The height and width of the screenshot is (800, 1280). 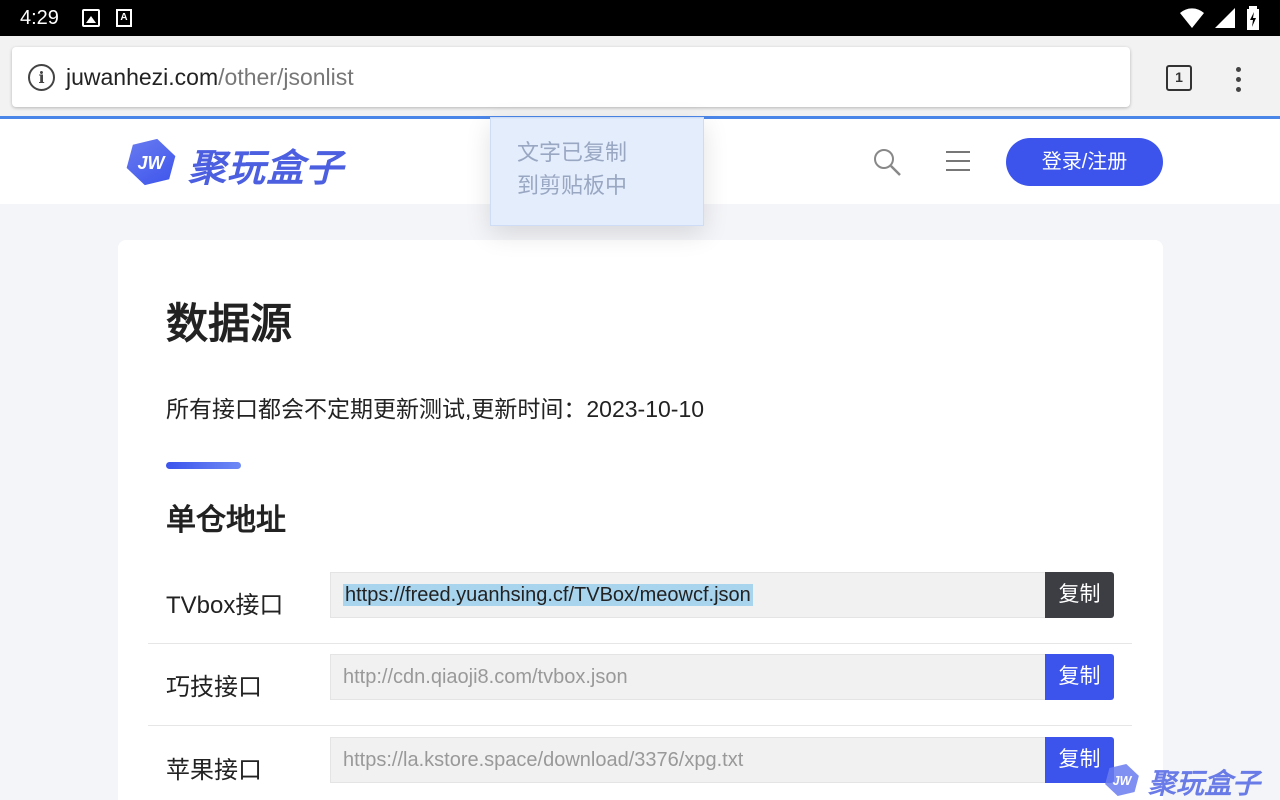 I want to click on status-indicators, so click(x=1220, y=18).